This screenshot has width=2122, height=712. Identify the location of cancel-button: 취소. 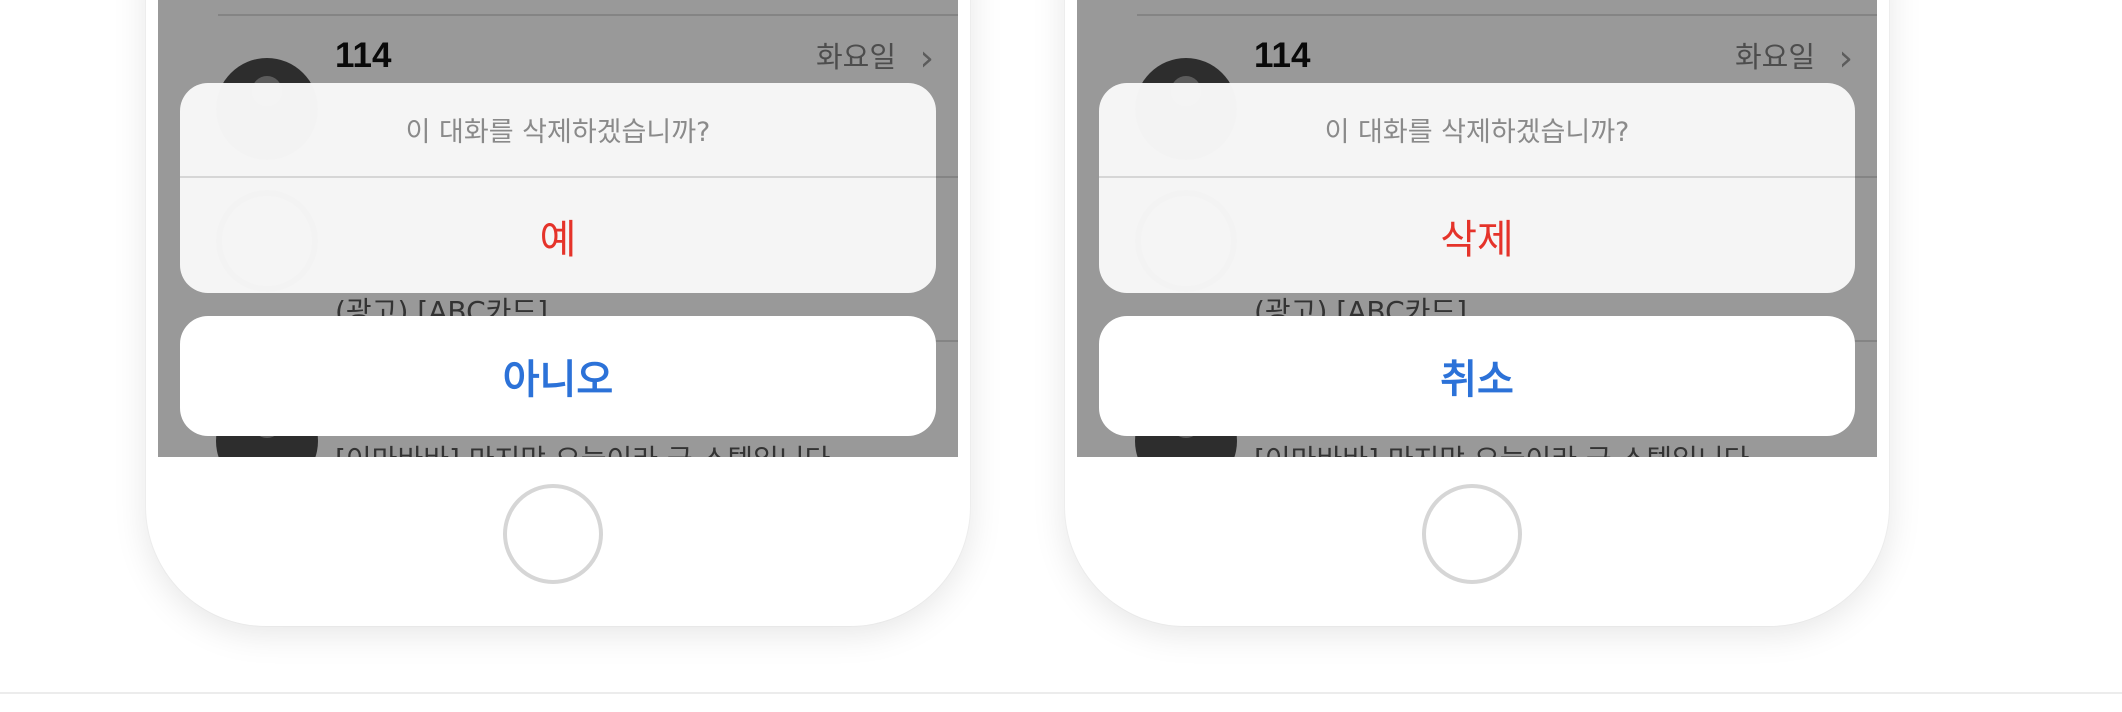
(1477, 376).